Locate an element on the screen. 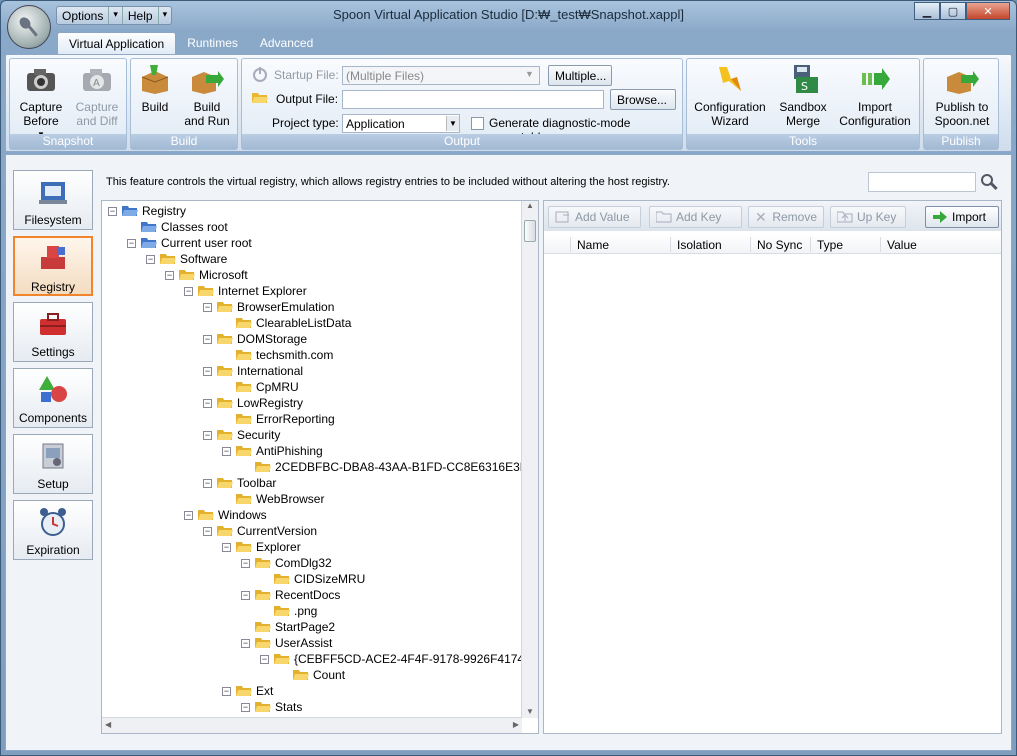  sandbox-merge-button: S Sandbox Merge is located at coordinates (803, 95).